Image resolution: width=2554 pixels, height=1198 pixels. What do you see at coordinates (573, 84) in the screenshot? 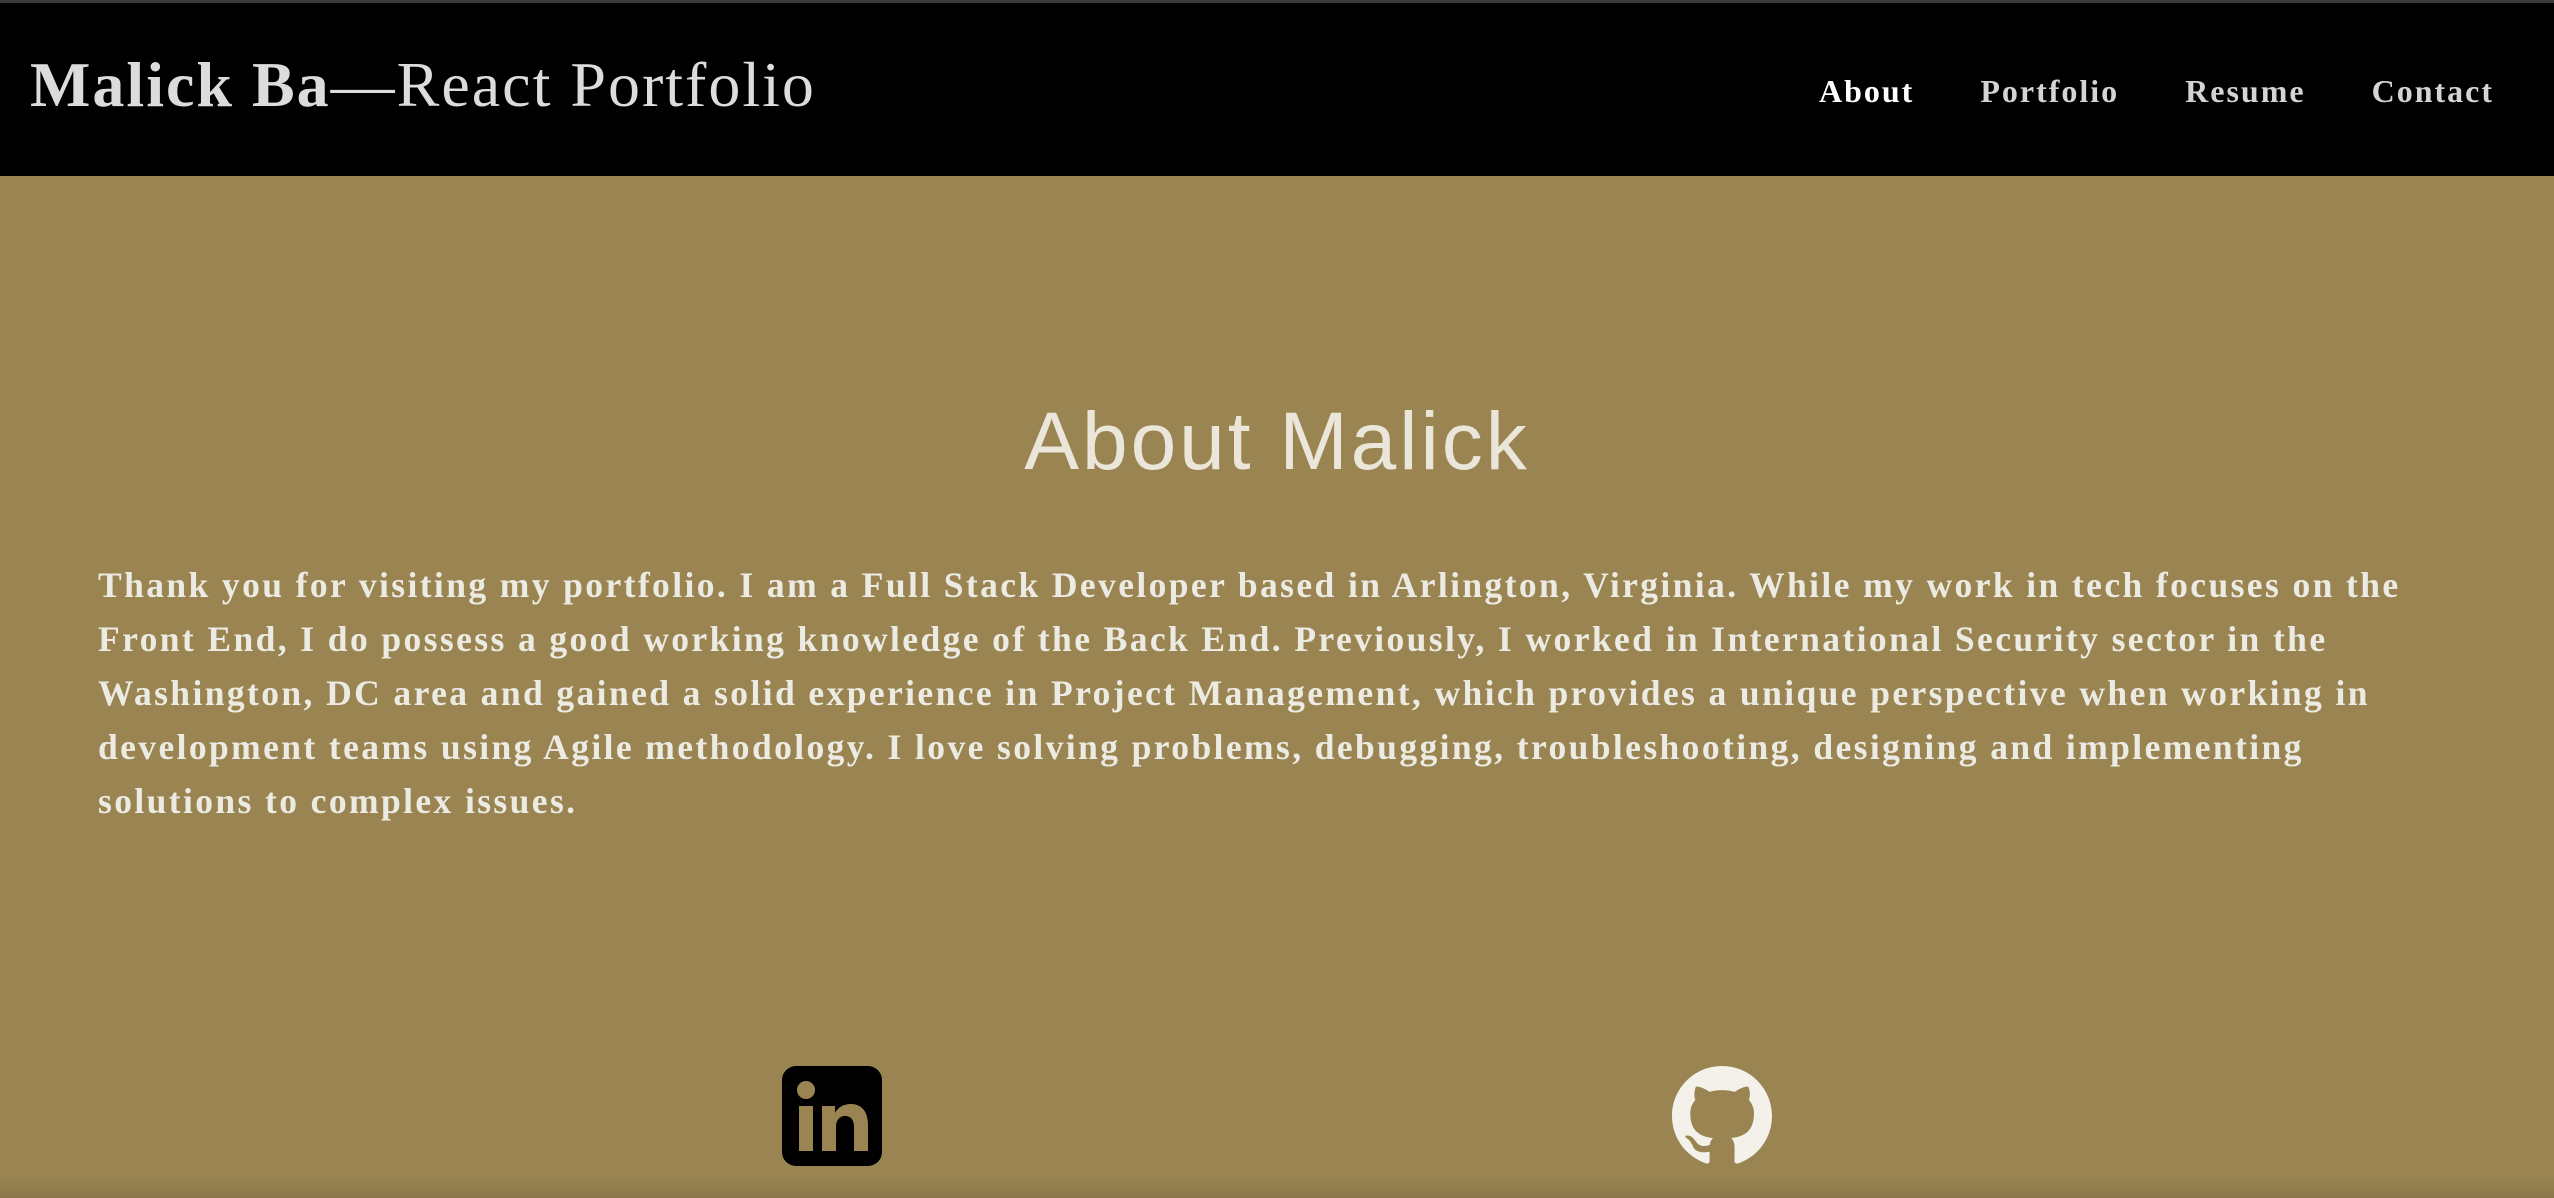
I see `brand-subtitle: —React Portfolio` at bounding box center [573, 84].